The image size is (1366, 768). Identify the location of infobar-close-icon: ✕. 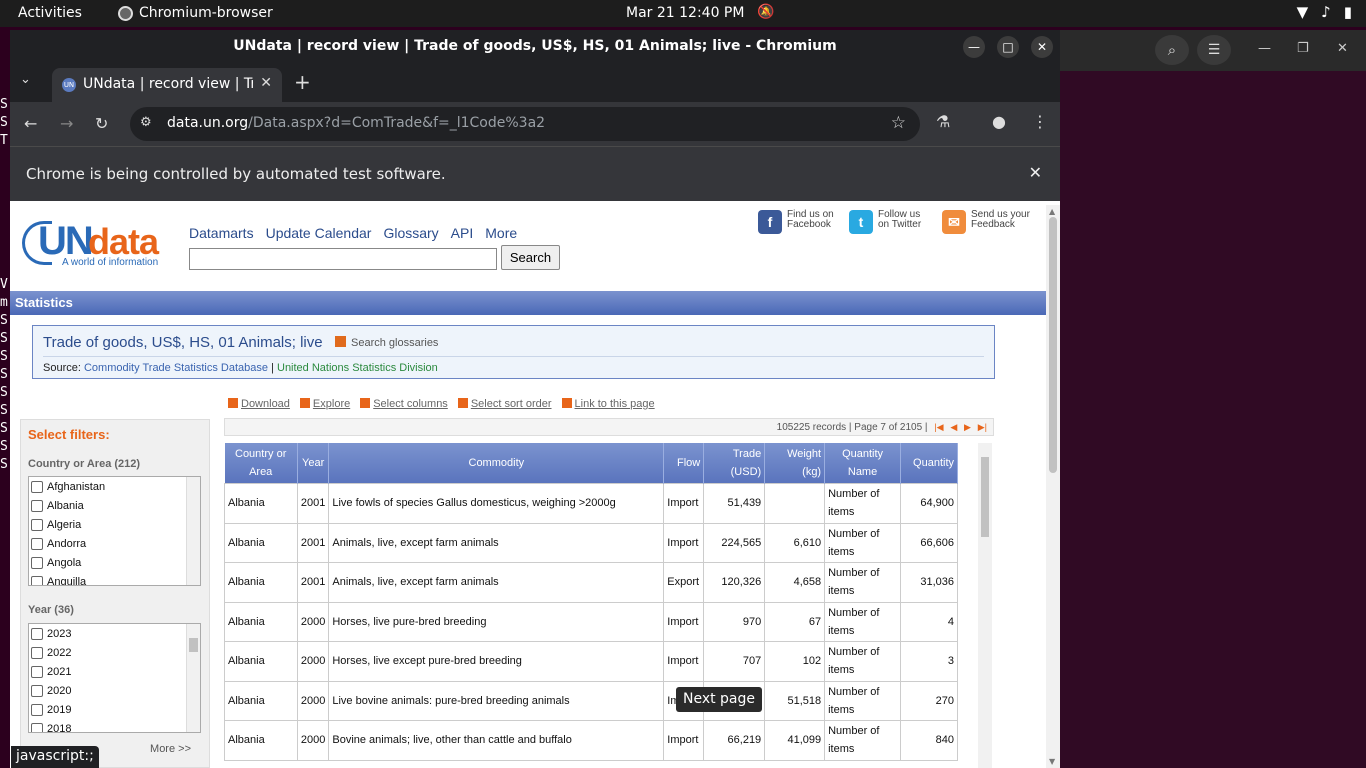
(1035, 172).